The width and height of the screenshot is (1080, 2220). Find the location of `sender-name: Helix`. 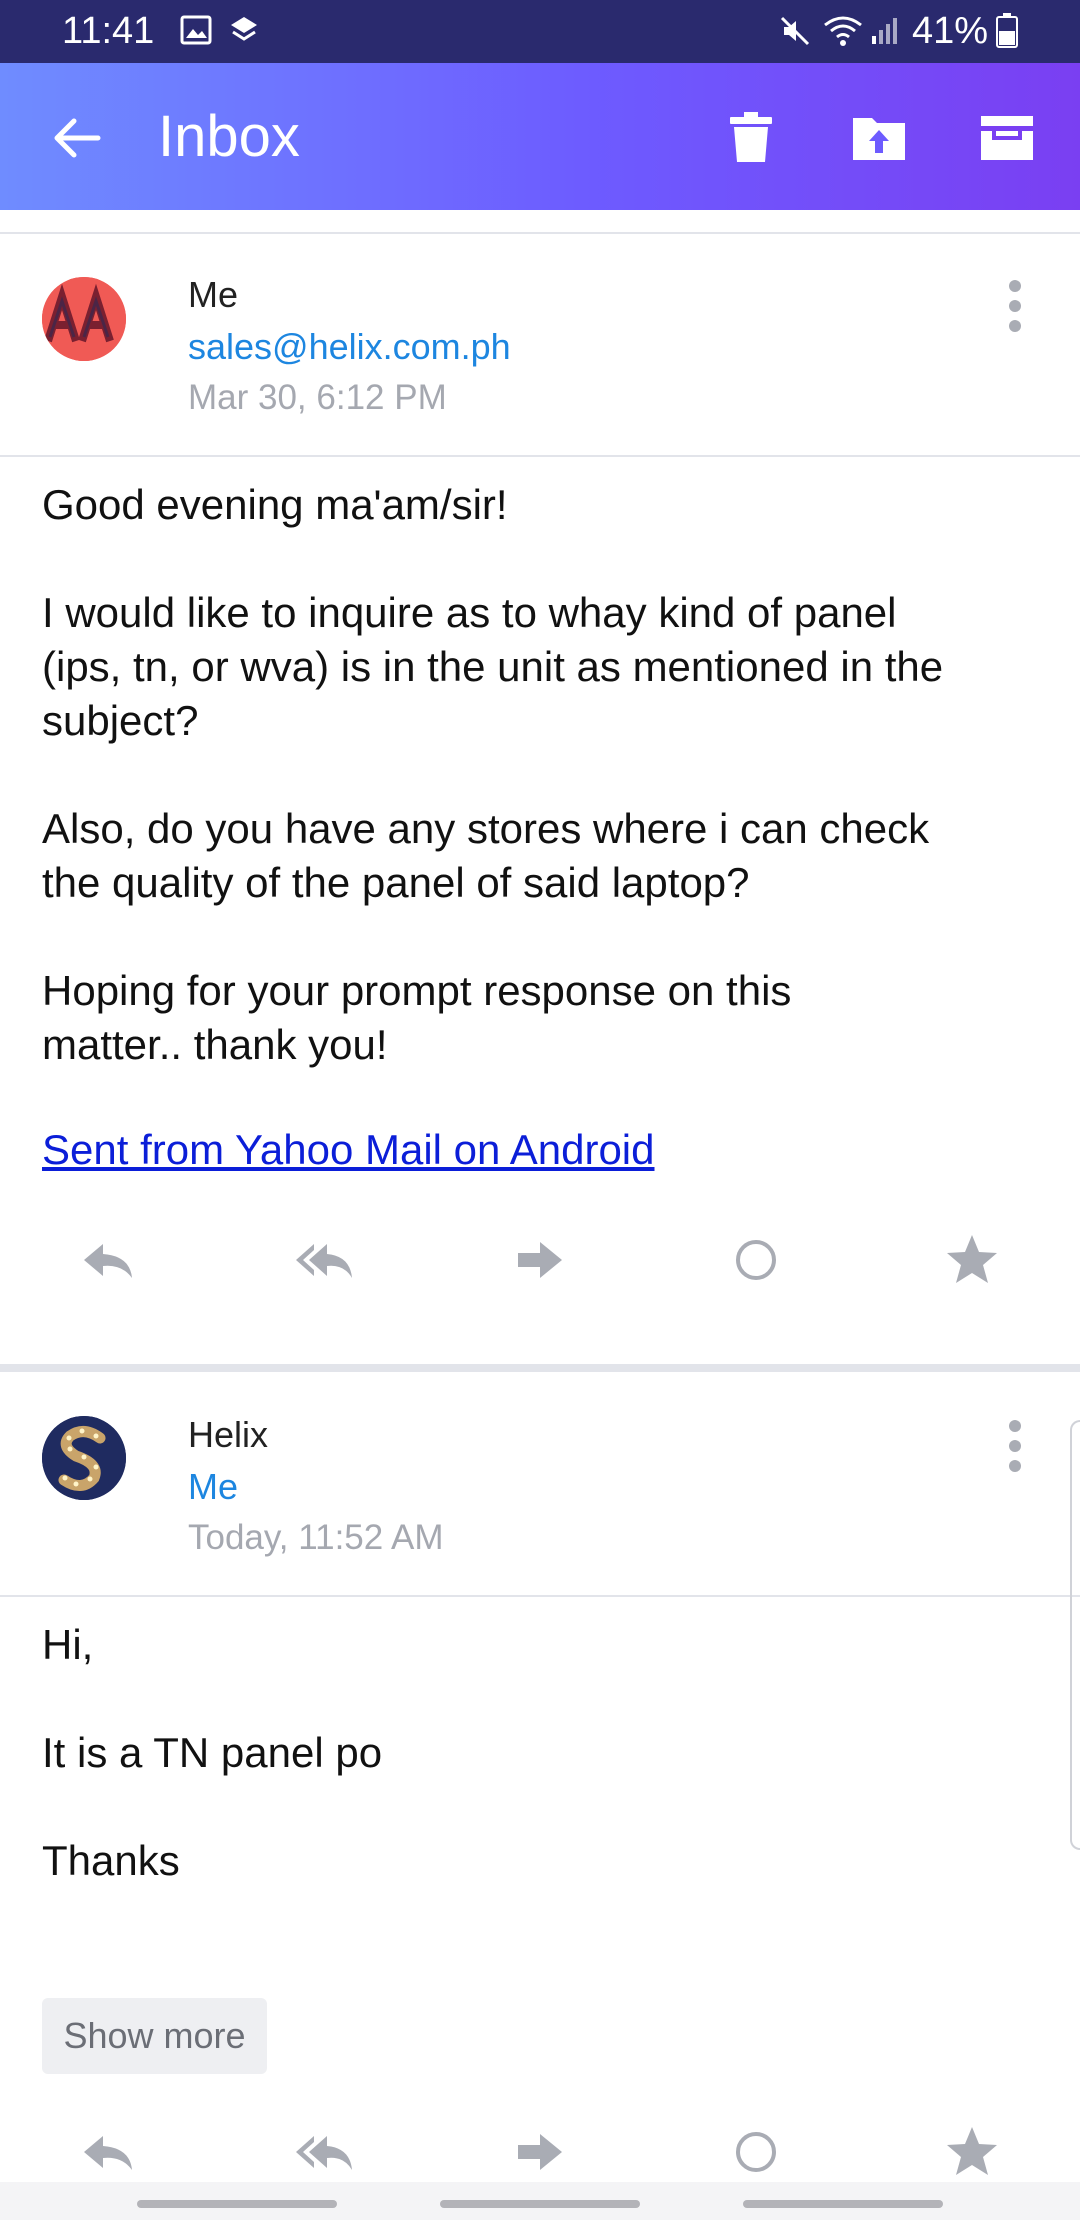

sender-name: Helix is located at coordinates (228, 1434).